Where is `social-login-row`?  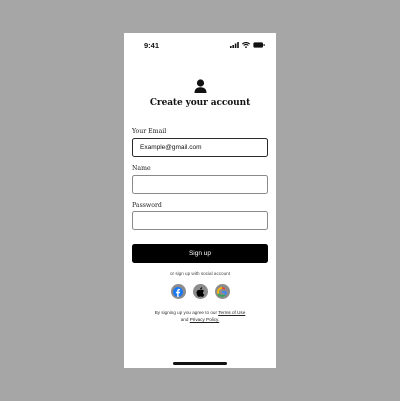
social-login-row is located at coordinates (200, 291).